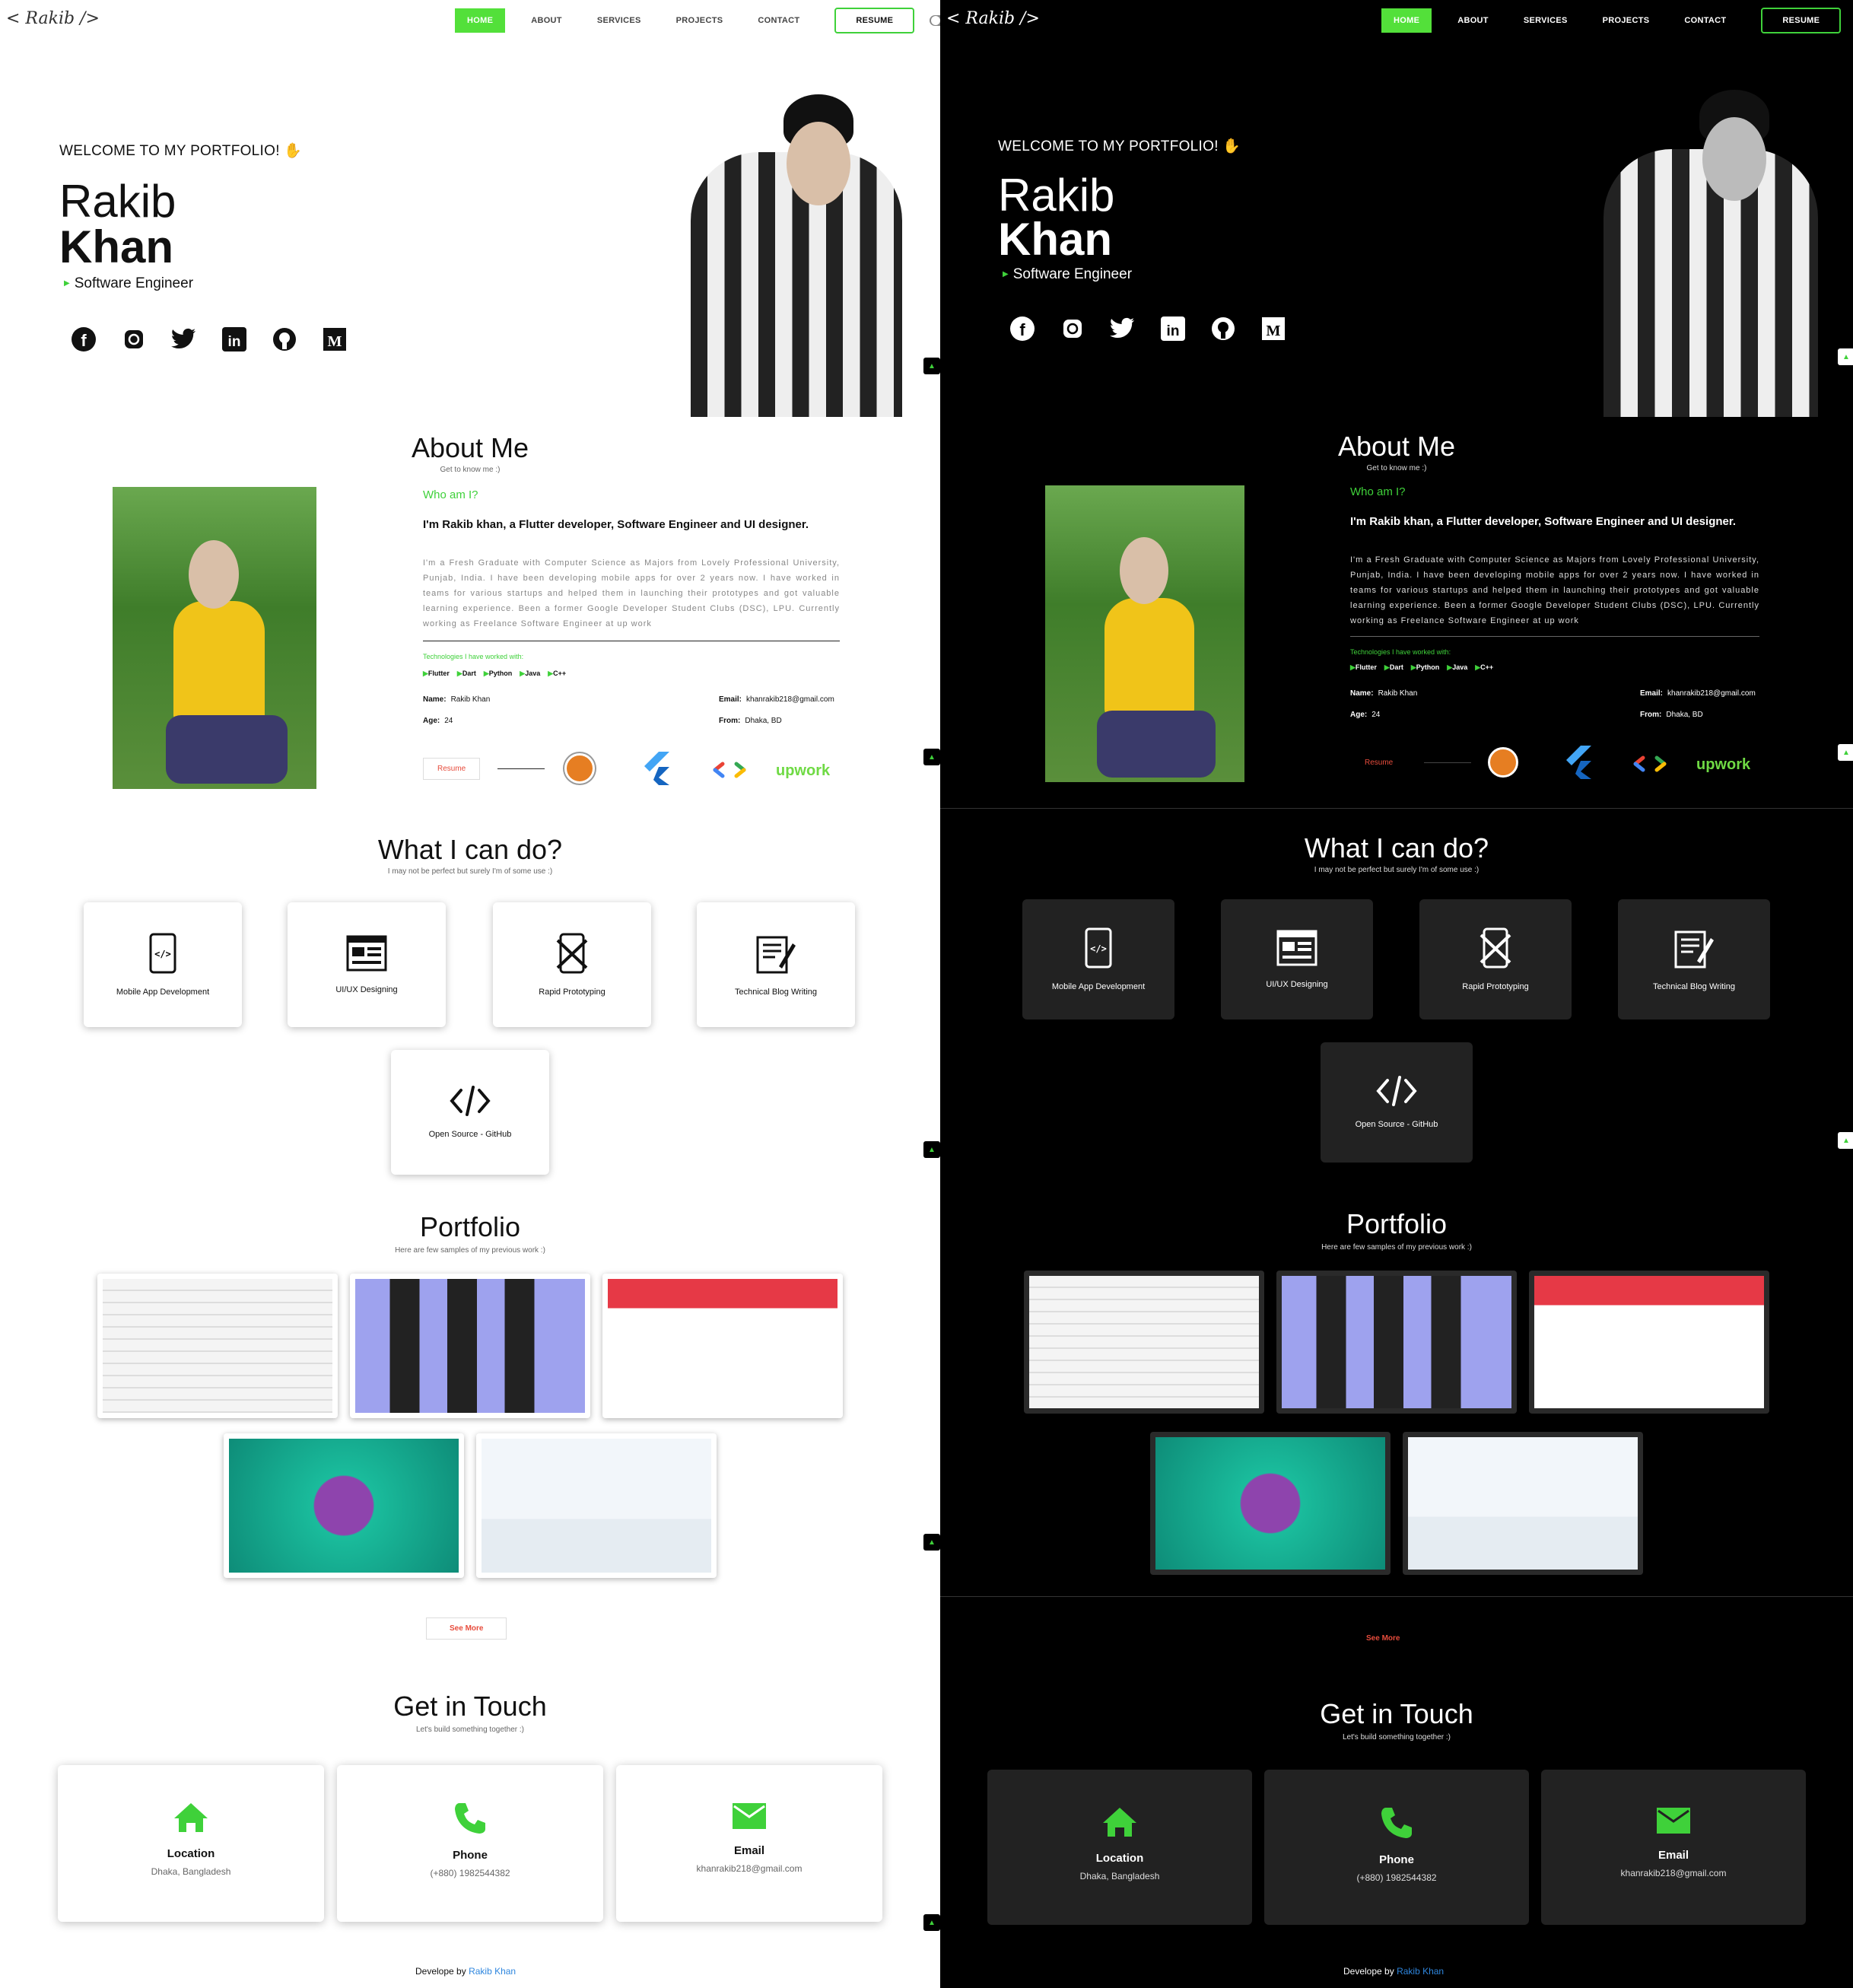  I want to click on section-divider, so click(1396, 808).